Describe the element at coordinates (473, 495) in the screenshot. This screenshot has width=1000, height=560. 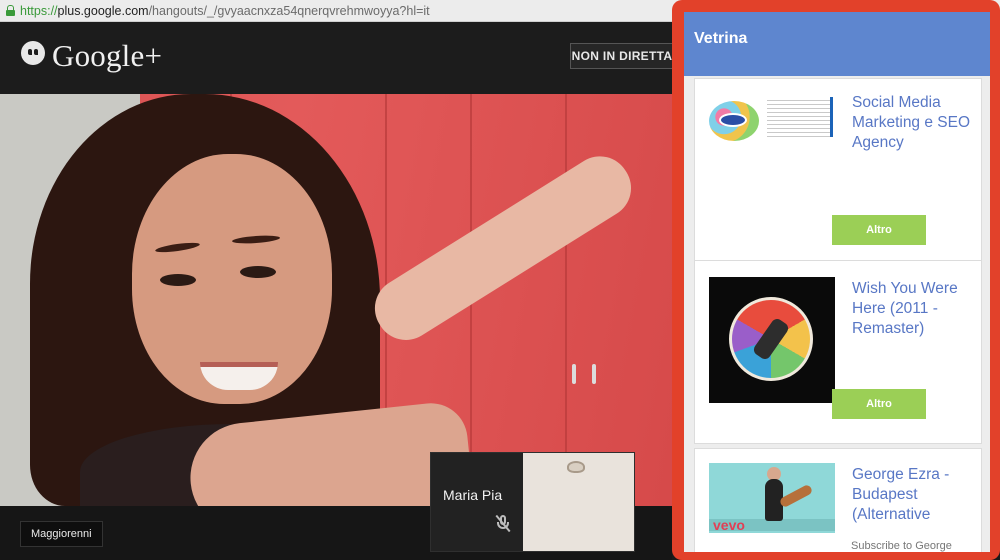
I see `participant-name: Maria Pia` at that location.